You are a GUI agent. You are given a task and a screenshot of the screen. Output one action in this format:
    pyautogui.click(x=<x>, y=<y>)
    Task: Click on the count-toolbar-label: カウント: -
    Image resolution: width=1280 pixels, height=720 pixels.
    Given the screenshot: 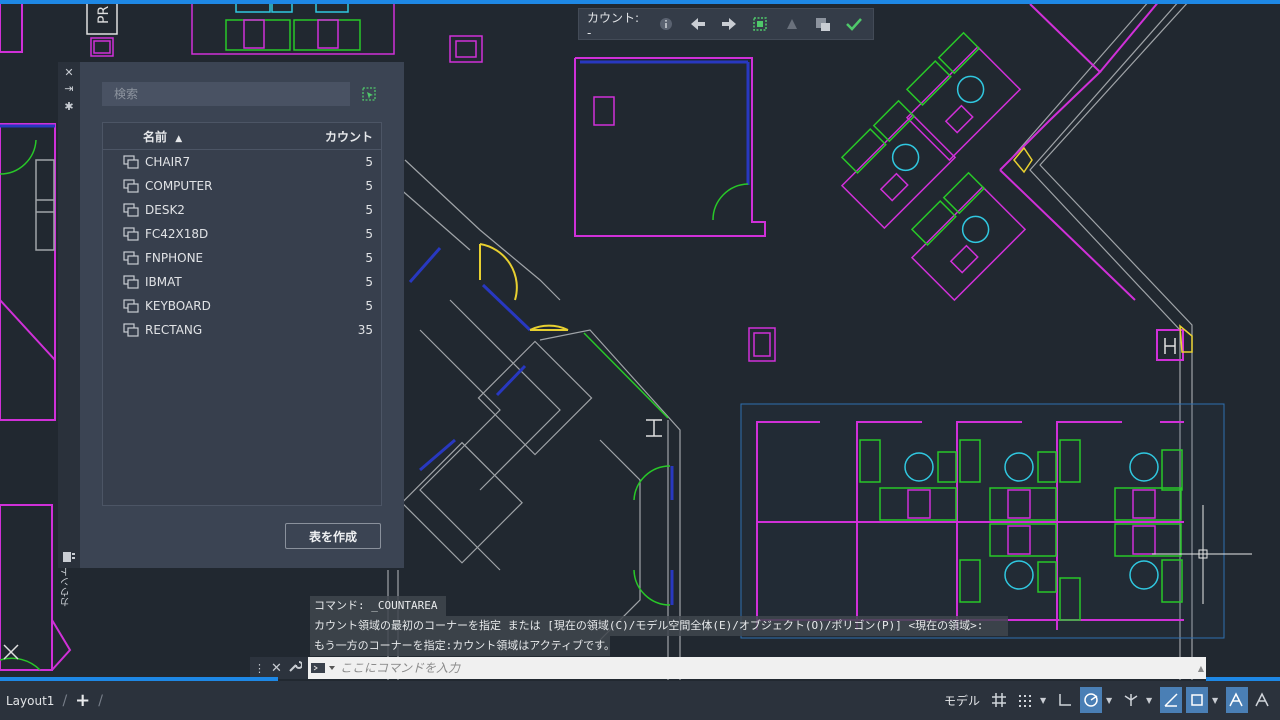 What is the action you would take?
    pyautogui.click(x=616, y=24)
    